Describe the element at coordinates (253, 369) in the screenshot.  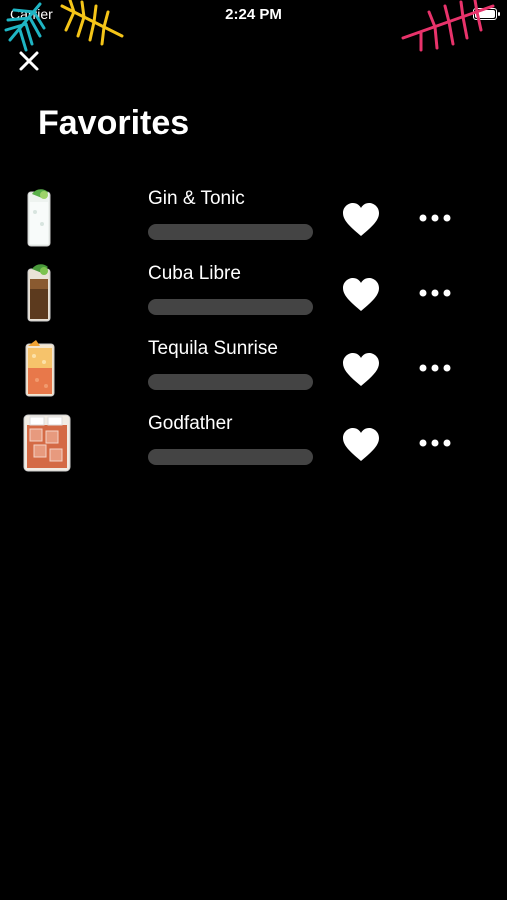
I see `list-item: Tequila Sunrise` at that location.